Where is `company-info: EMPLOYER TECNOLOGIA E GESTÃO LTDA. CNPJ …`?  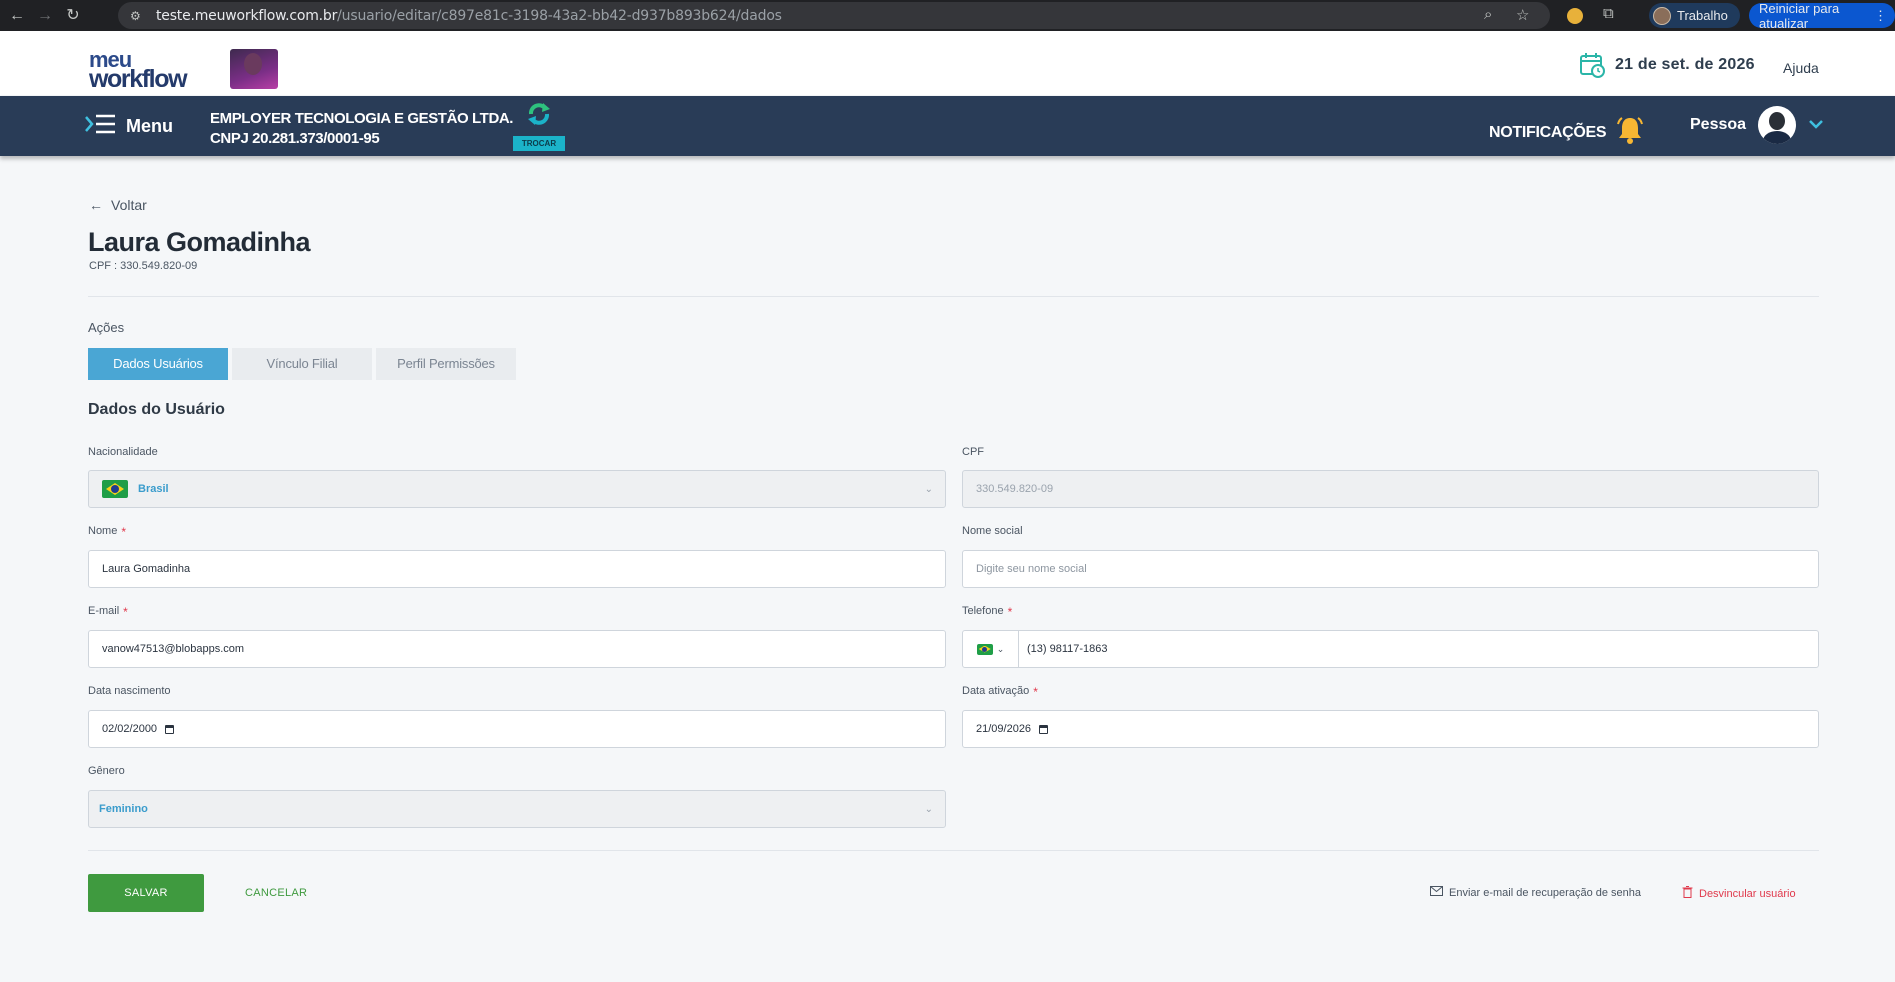 company-info: EMPLOYER TECNOLOGIA E GESTÃO LTDA. CNPJ … is located at coordinates (361, 129).